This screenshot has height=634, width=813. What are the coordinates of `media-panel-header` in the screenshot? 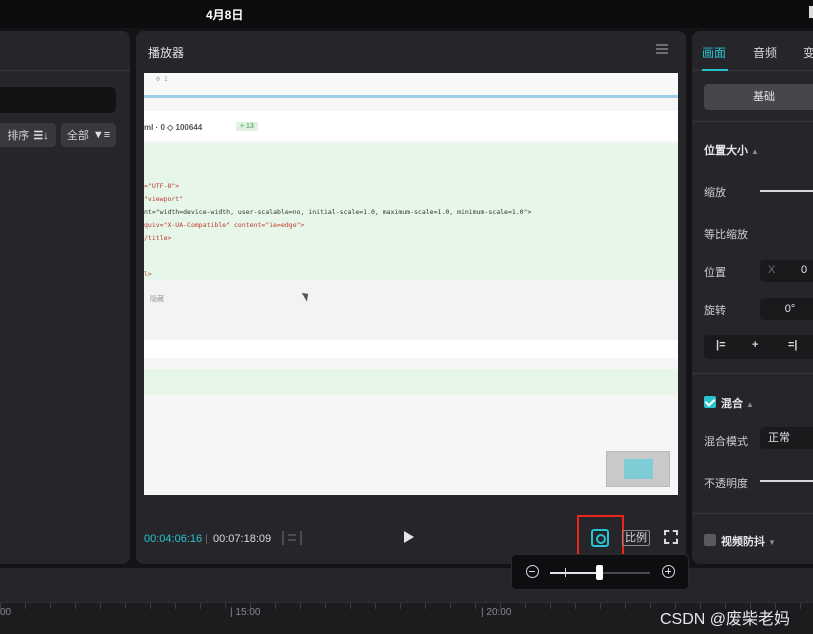 It's located at (65, 51).